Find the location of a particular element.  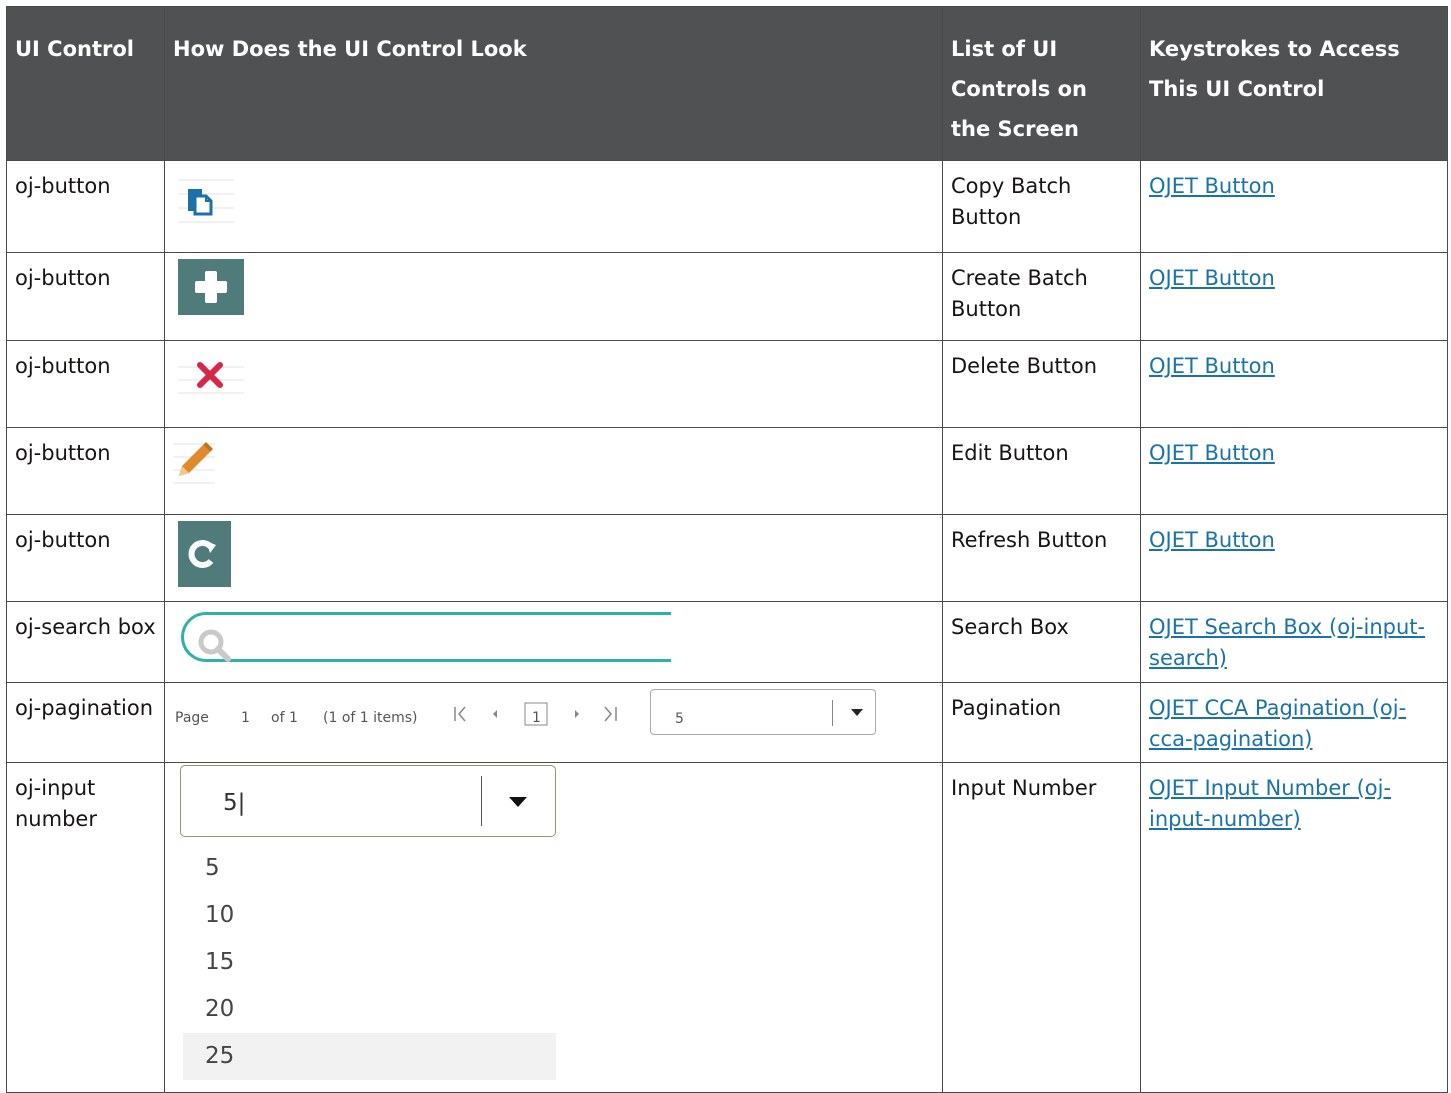

table-row: oj-button Refresh Button OJET Button is located at coordinates (727, 558).